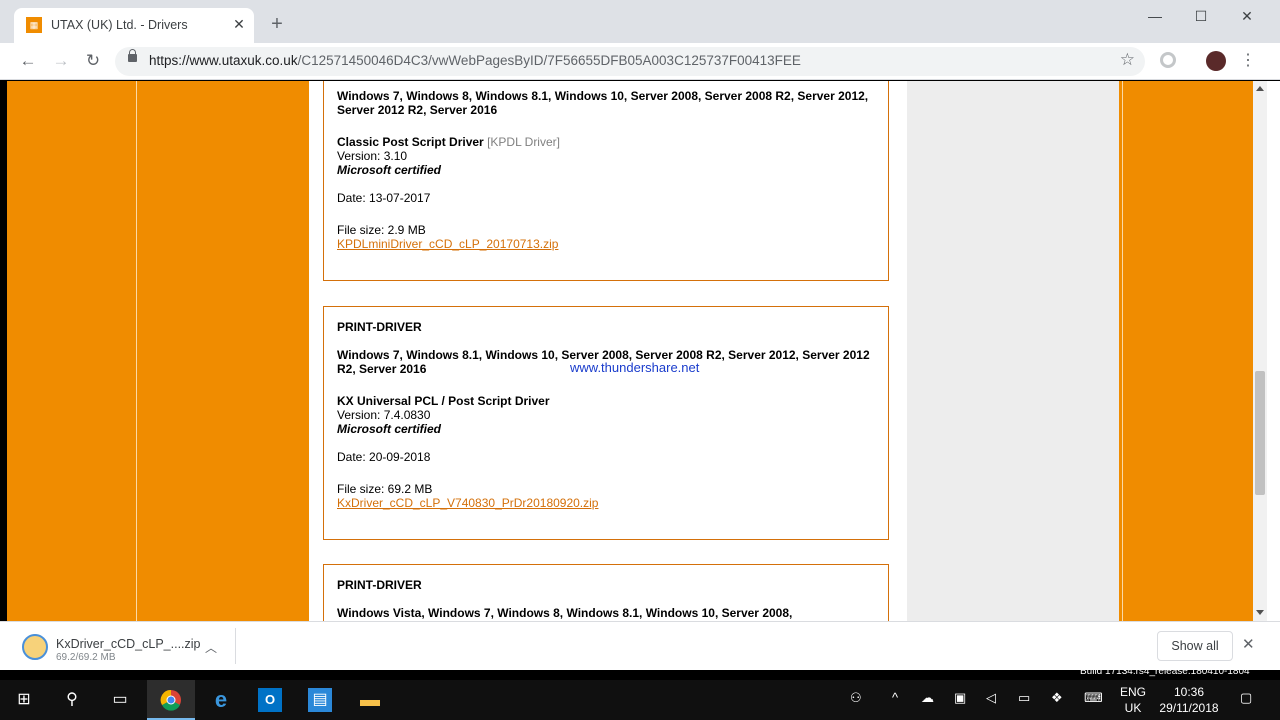  Describe the element at coordinates (1165, 671) in the screenshot. I see `windows-build-text: Build 17134.rs4_release.180410-1804` at that location.